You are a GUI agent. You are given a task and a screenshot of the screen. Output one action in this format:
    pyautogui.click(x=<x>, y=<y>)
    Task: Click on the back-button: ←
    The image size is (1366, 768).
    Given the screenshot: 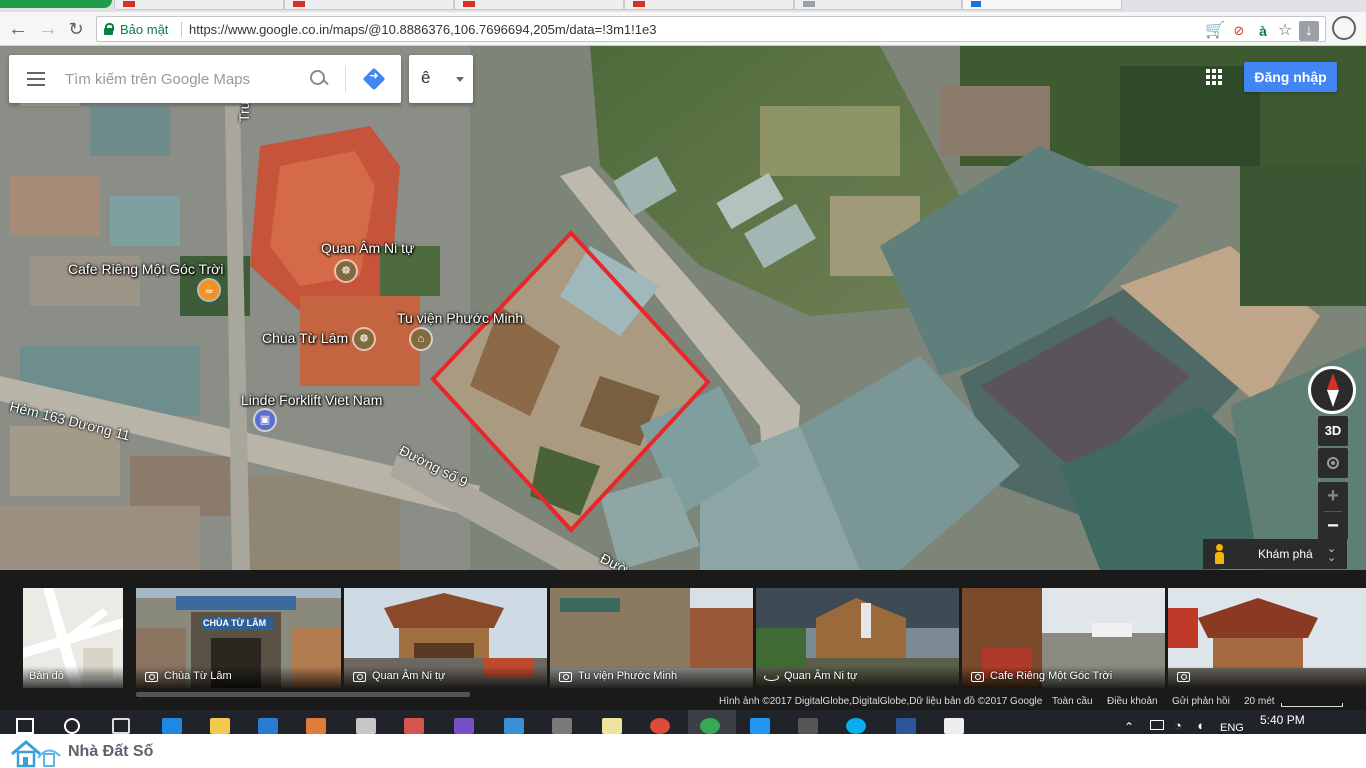 What is the action you would take?
    pyautogui.click(x=18, y=29)
    